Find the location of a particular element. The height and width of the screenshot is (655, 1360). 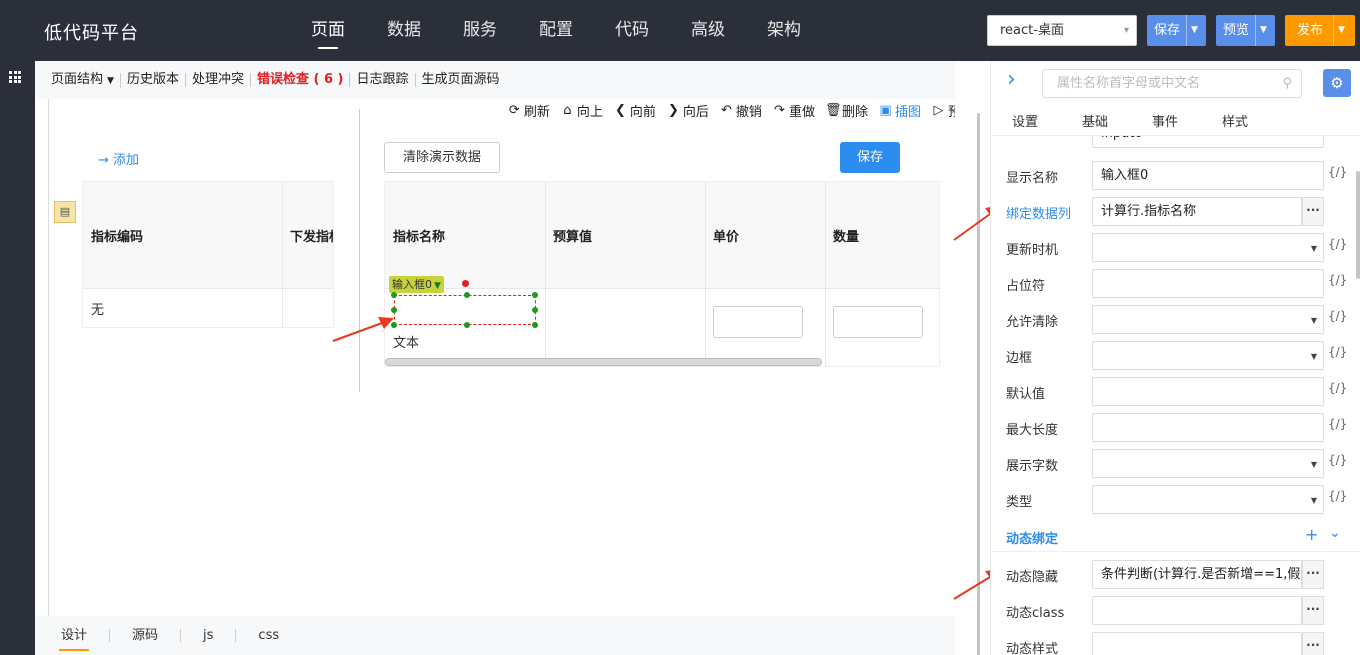

env-select: react-桌面 ▾ is located at coordinates (1062, 30).